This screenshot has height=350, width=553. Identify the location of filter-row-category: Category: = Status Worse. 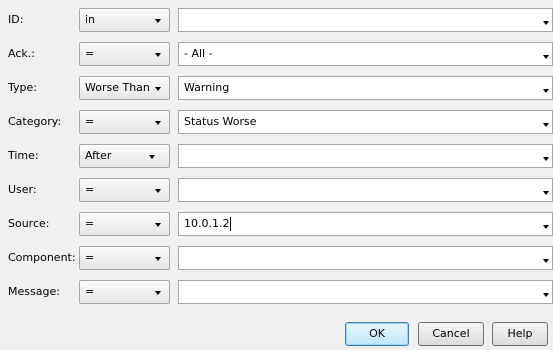
(276, 122).